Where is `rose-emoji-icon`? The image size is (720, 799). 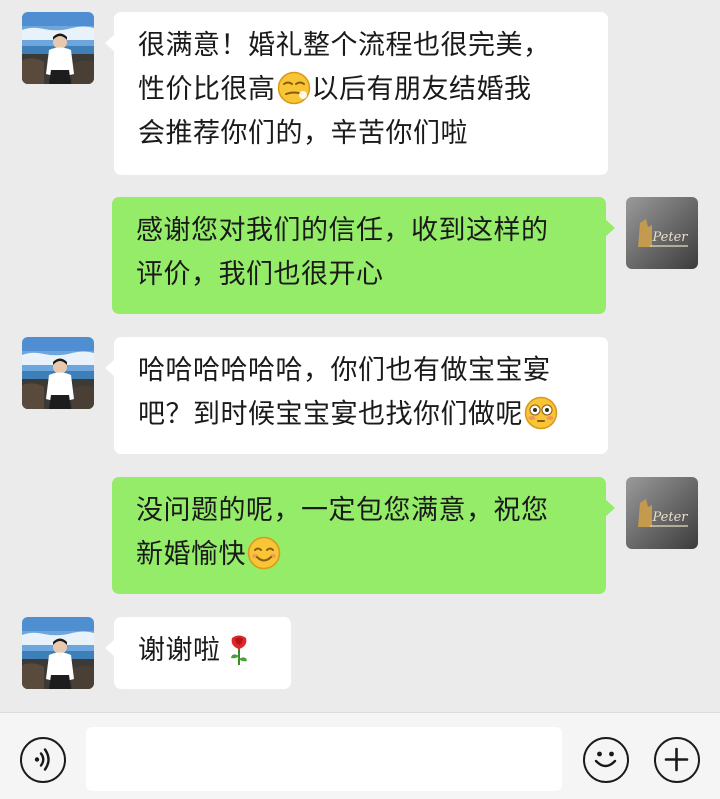
rose-emoji-icon is located at coordinates (239, 649).